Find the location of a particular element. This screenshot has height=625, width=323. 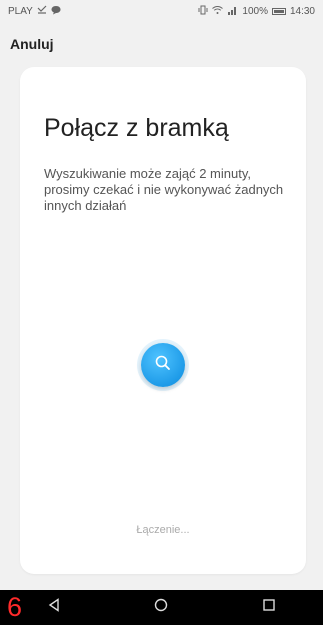

navigation-bar: 6 is located at coordinates (161, 607).